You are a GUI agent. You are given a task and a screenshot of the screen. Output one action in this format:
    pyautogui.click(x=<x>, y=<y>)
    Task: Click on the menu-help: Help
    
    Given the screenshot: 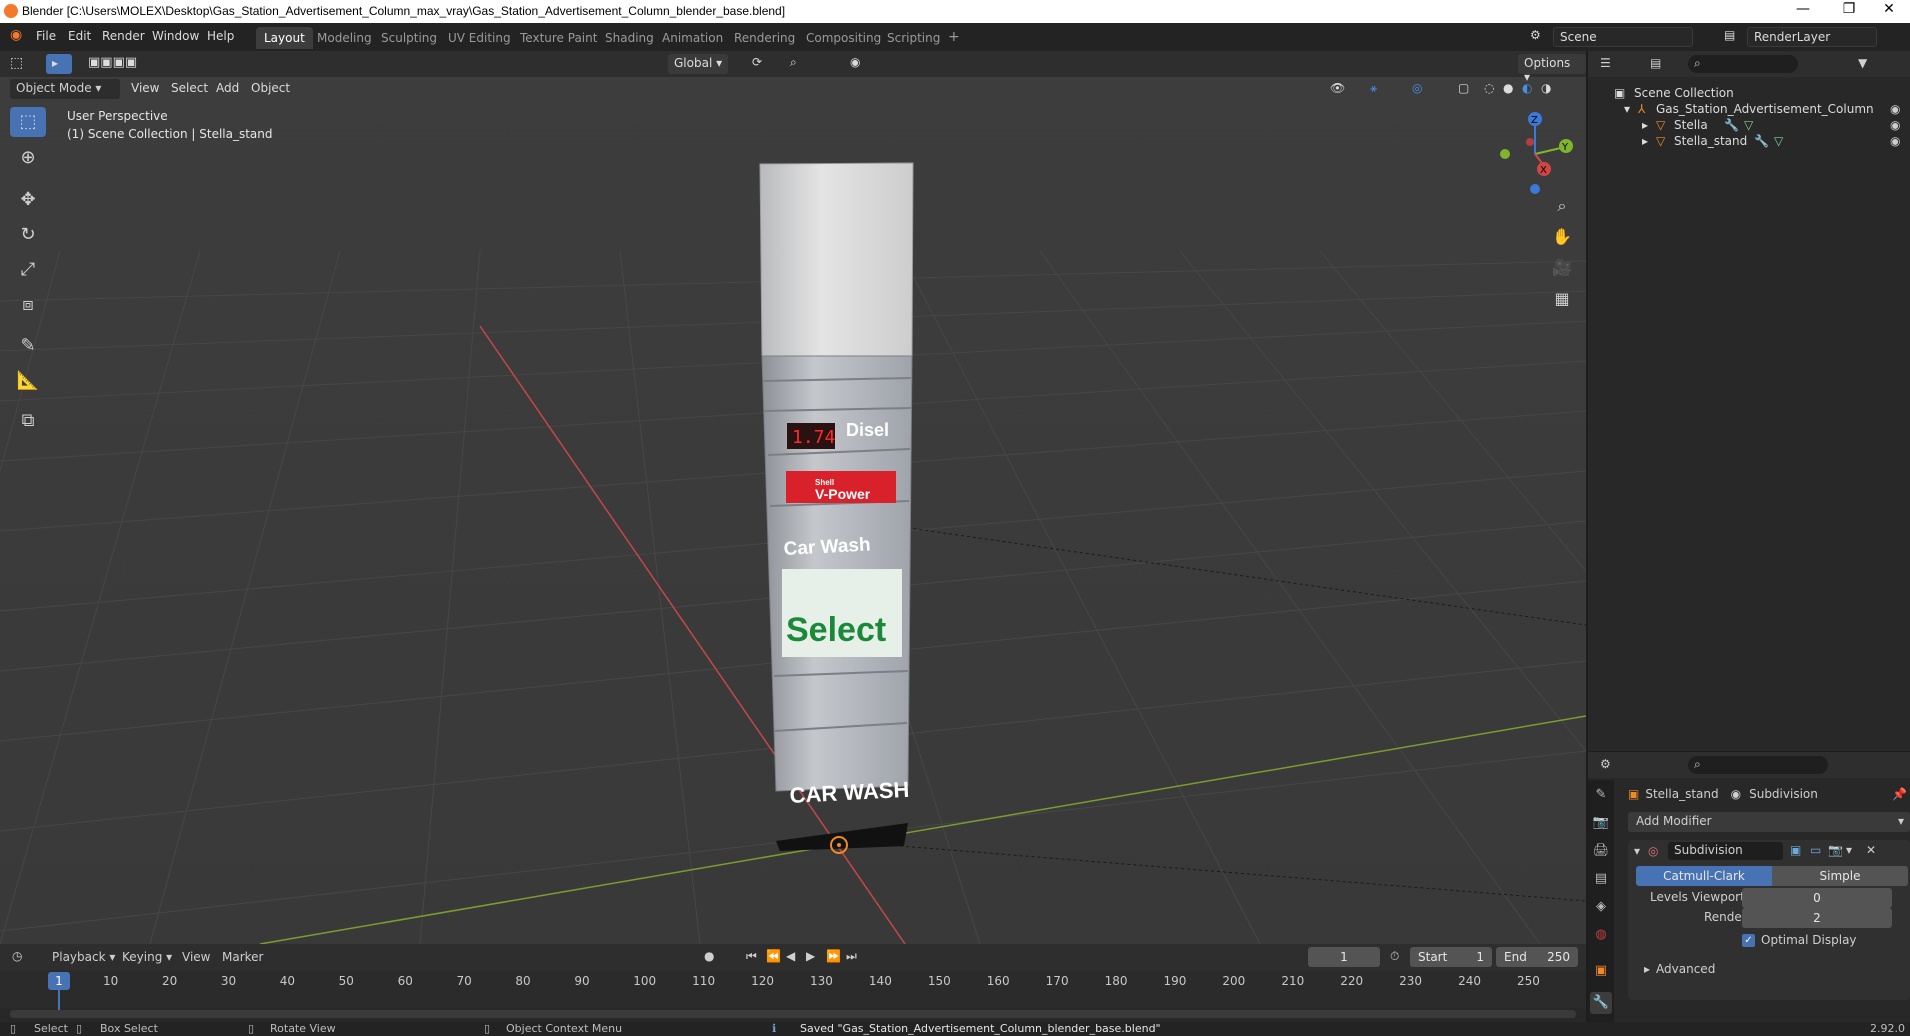 What is the action you would take?
    pyautogui.click(x=220, y=36)
    